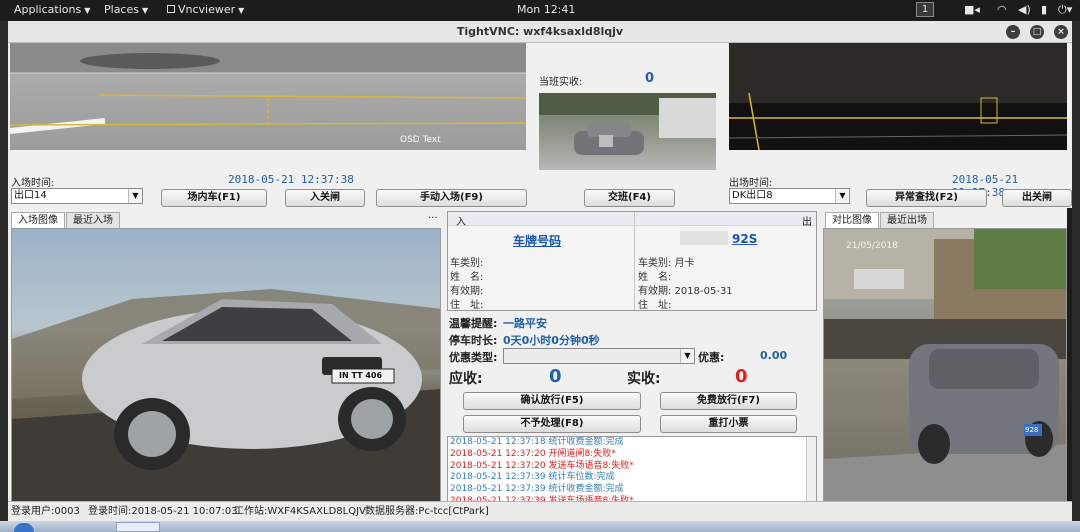 This screenshot has width=1080, height=532. What do you see at coordinates (655, 277) in the screenshot?
I see `out-field-name: 姓 名:` at bounding box center [655, 277].